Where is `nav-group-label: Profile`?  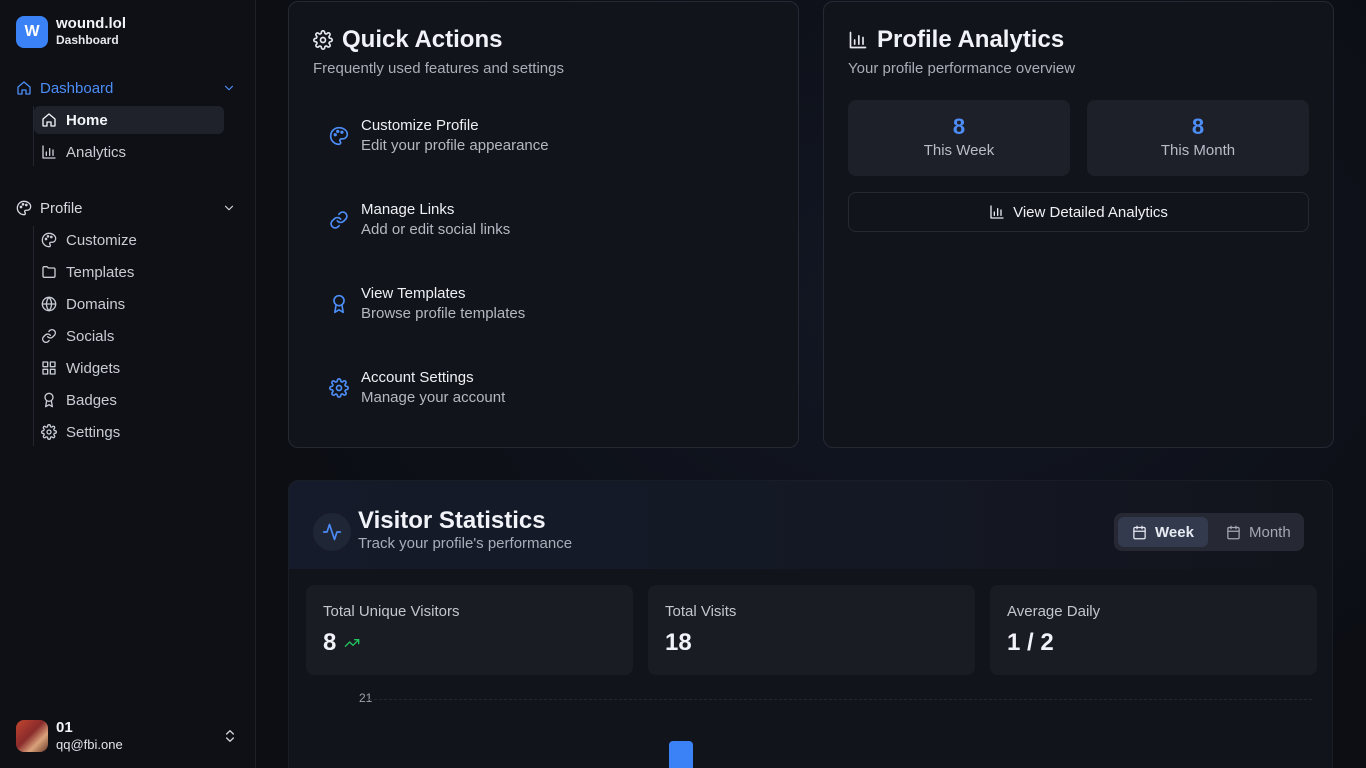
nav-group-label: Profile is located at coordinates (61, 208).